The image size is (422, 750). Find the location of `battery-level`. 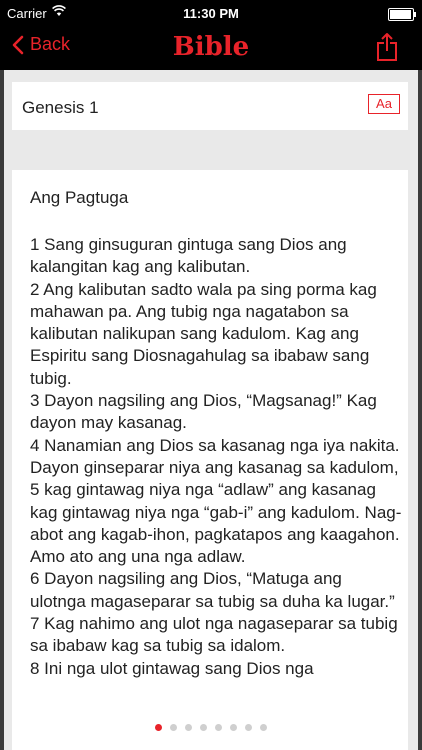

battery-level is located at coordinates (400, 14).